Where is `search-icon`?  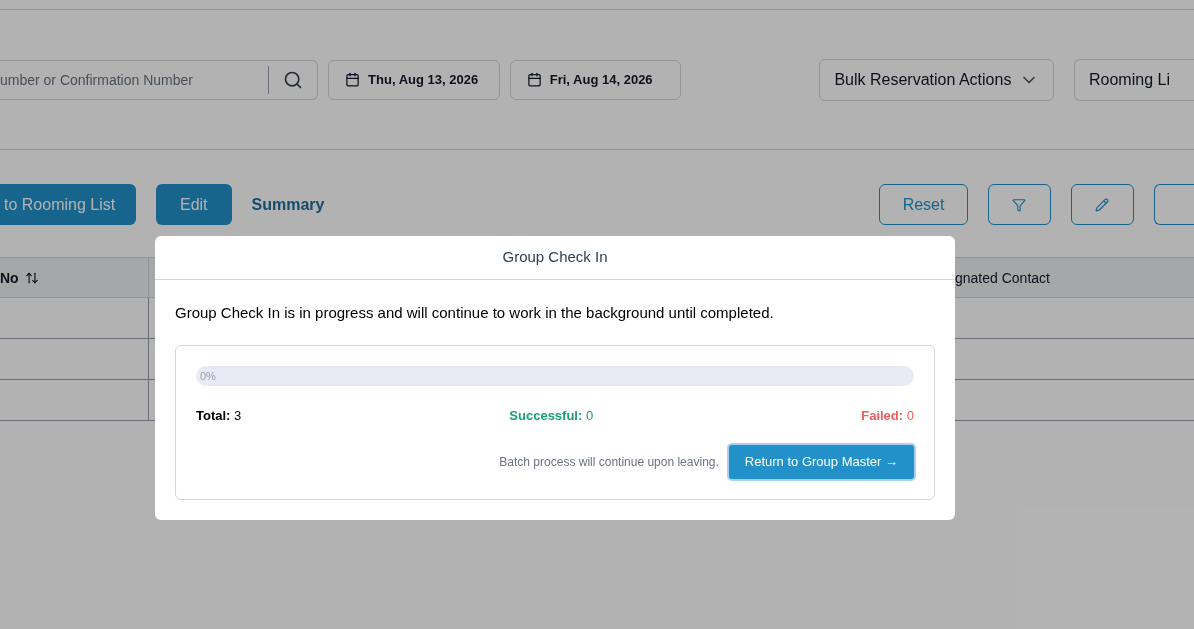 search-icon is located at coordinates (293, 79).